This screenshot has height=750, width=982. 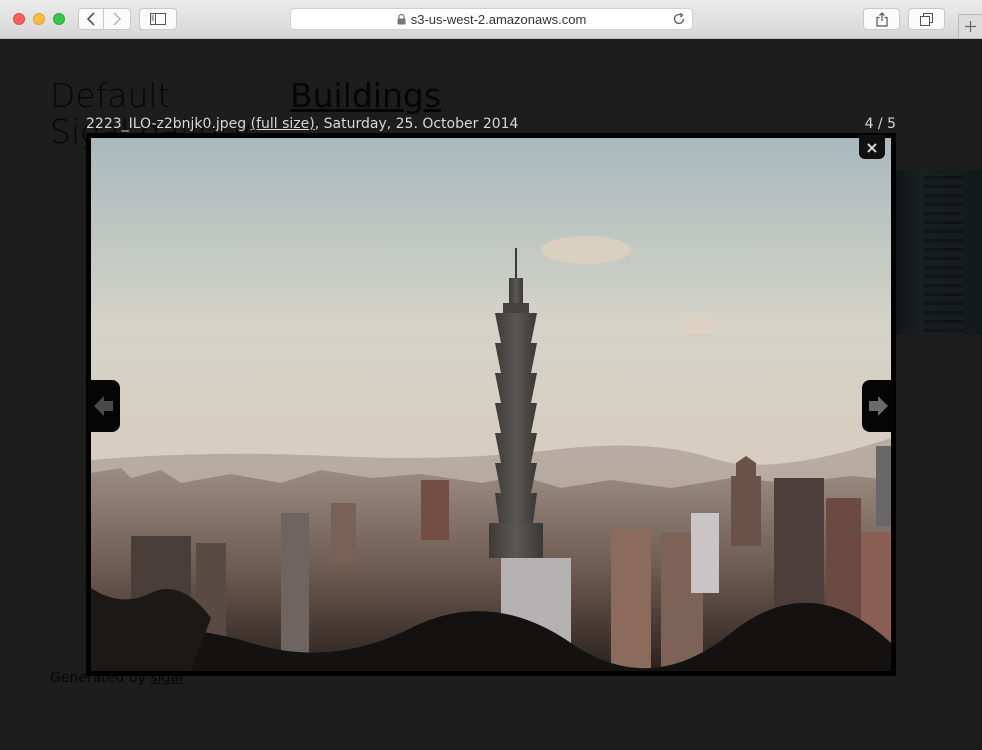 I want to click on share-button, so click(x=881, y=19).